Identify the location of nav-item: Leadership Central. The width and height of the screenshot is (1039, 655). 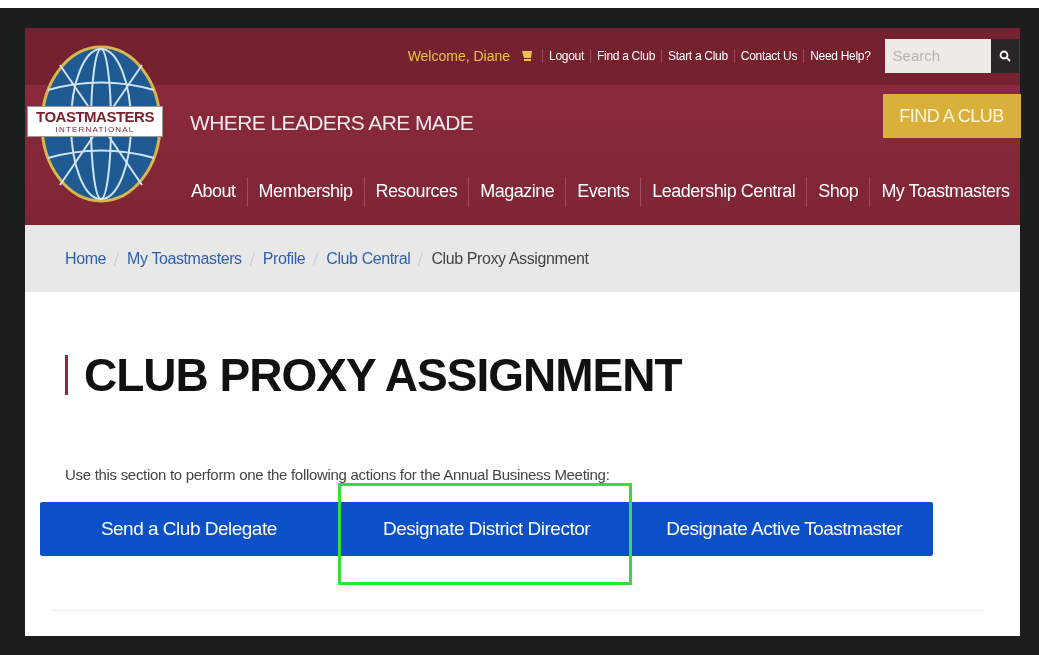
(724, 192).